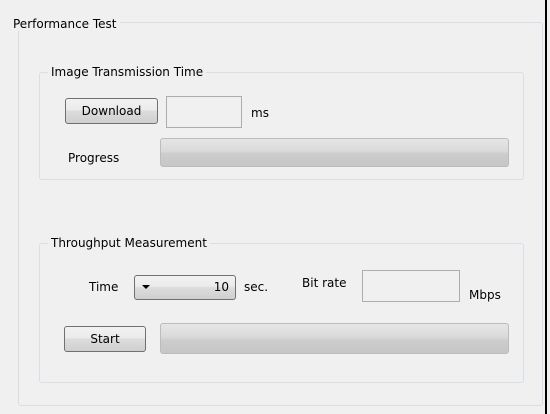 The image size is (550, 414). What do you see at coordinates (485, 295) in the screenshot?
I see `bitrate-unit: Mbps` at bounding box center [485, 295].